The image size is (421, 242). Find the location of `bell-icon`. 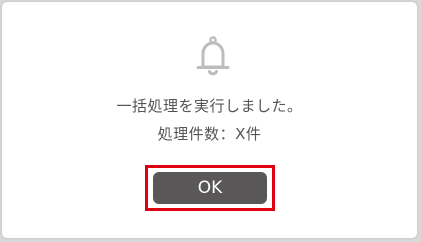

bell-icon is located at coordinates (213, 56).